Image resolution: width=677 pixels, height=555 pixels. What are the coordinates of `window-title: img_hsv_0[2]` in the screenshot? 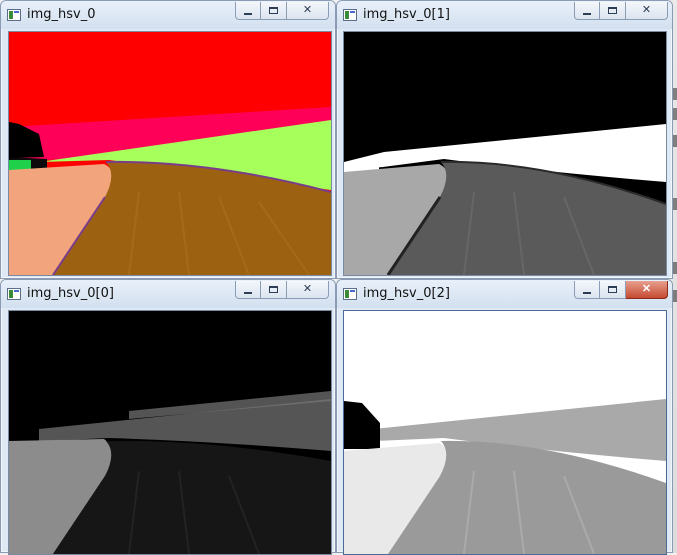 It's located at (406, 293).